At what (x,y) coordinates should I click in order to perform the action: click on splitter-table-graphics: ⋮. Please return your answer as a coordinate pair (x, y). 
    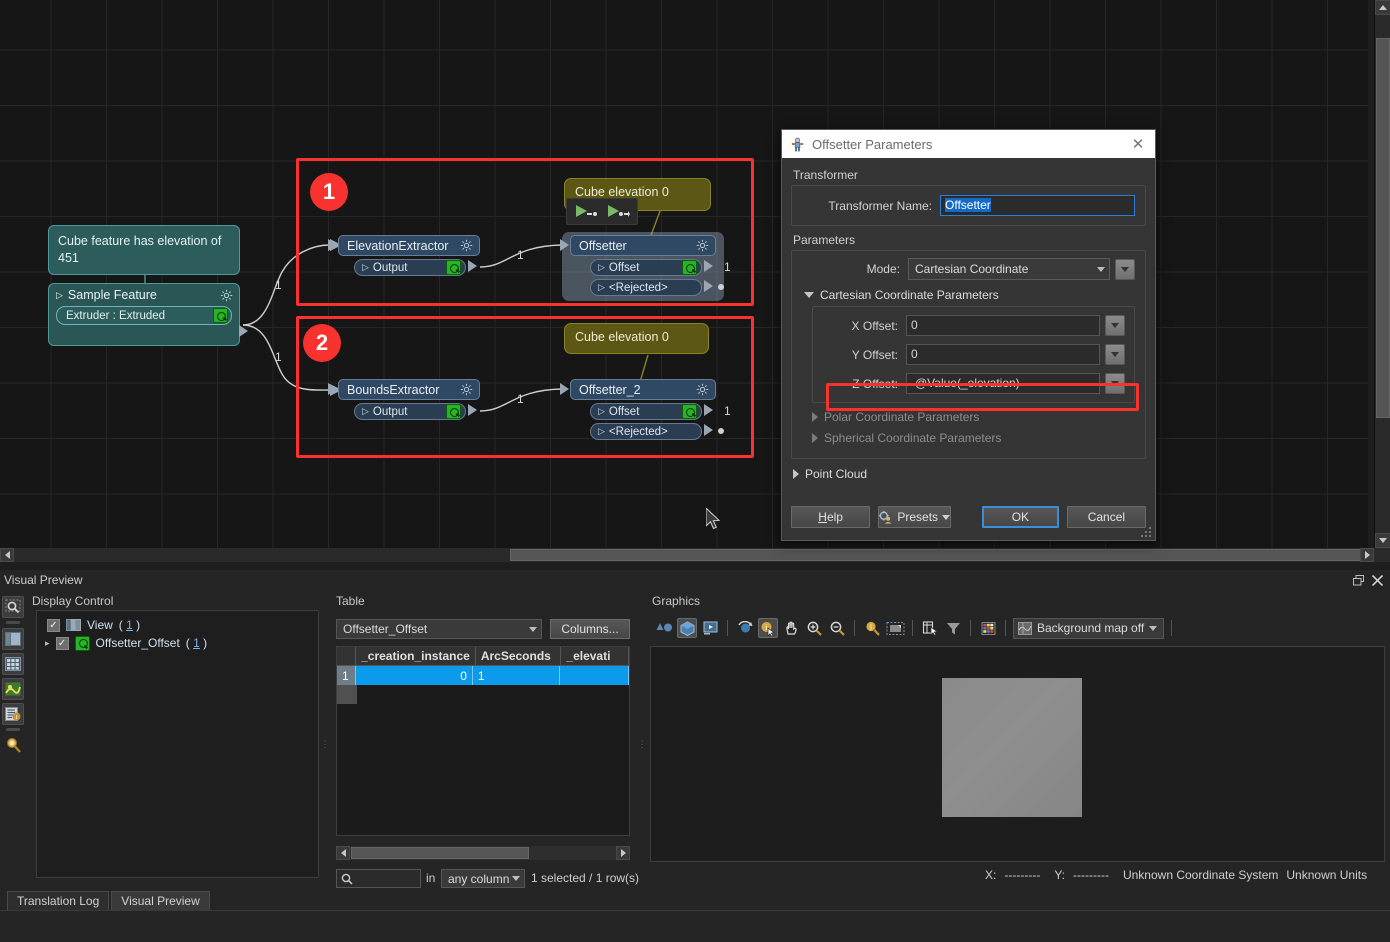
    Looking at the image, I should click on (642, 744).